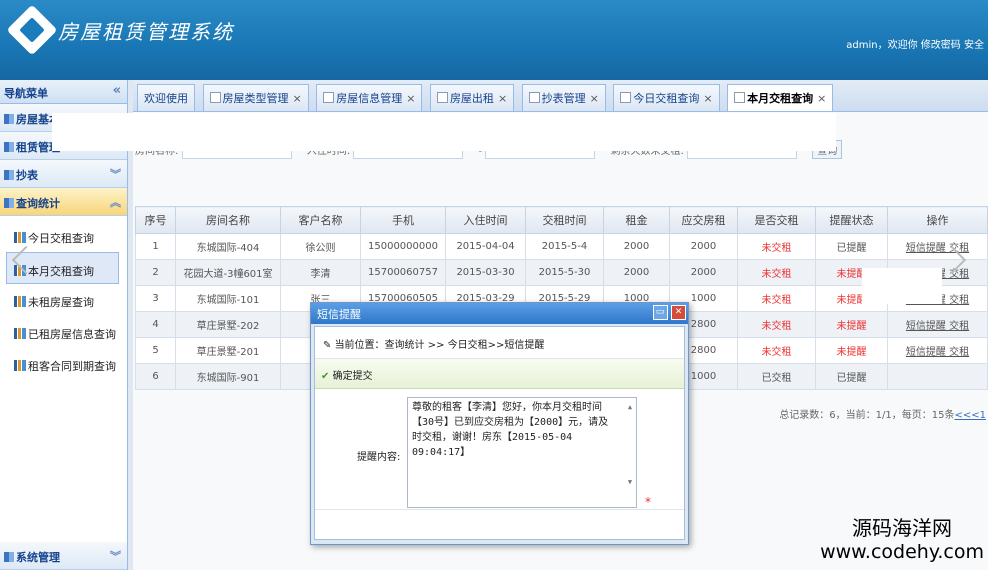 The height and width of the screenshot is (570, 988). I want to click on tab-welcome: 欢迎使用, so click(166, 97).